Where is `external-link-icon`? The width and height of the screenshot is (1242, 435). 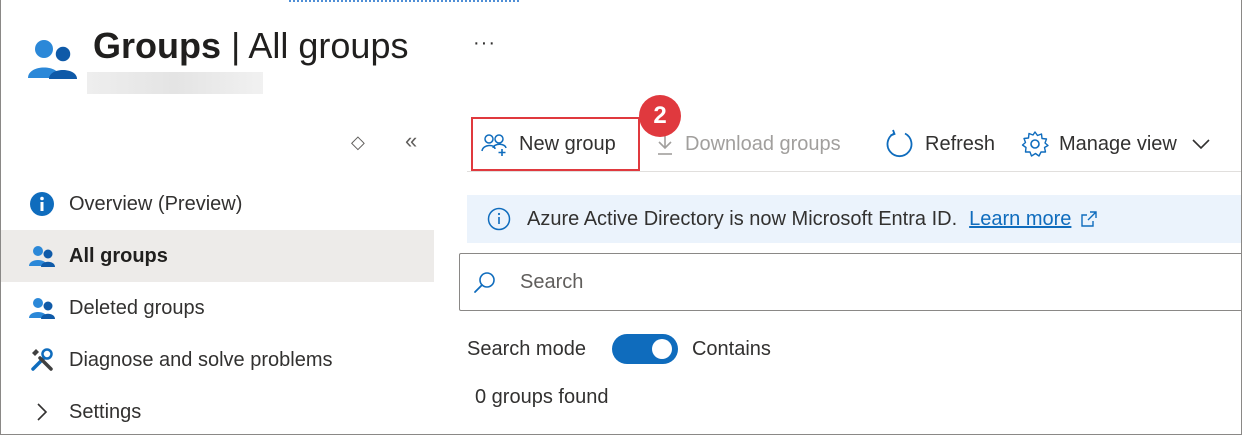 external-link-icon is located at coordinates (1089, 219).